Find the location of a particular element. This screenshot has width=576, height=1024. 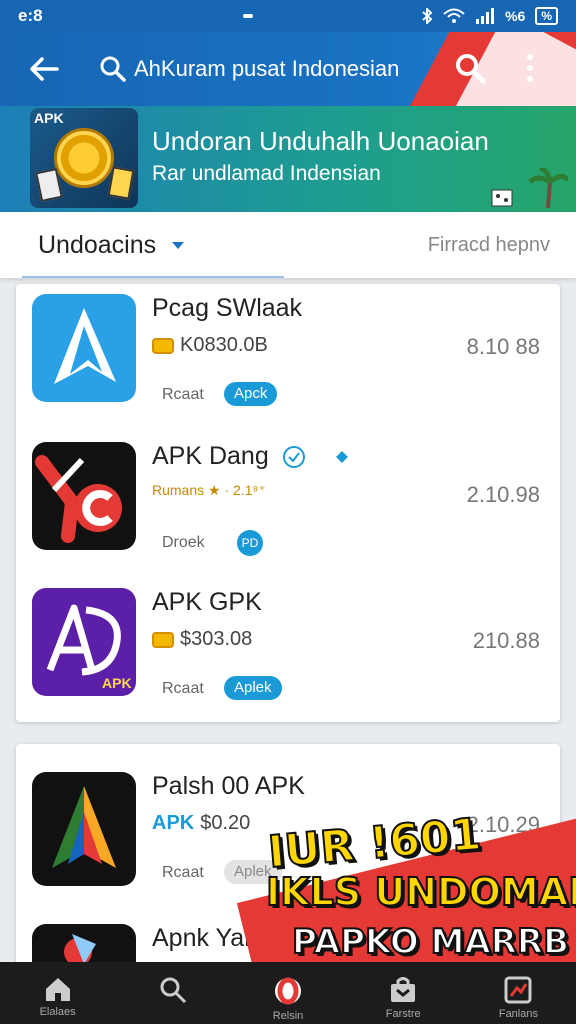

search-field: AhKuram pusat Indonesian is located at coordinates (249, 69).